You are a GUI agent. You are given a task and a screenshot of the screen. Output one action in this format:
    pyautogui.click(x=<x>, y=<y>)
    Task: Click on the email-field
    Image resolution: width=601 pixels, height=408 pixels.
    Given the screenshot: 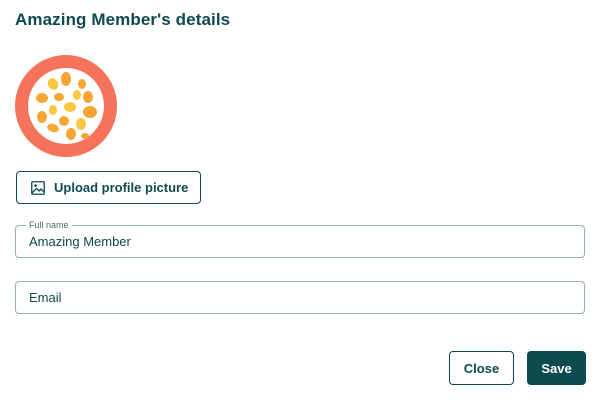 What is the action you would take?
    pyautogui.click(x=300, y=297)
    